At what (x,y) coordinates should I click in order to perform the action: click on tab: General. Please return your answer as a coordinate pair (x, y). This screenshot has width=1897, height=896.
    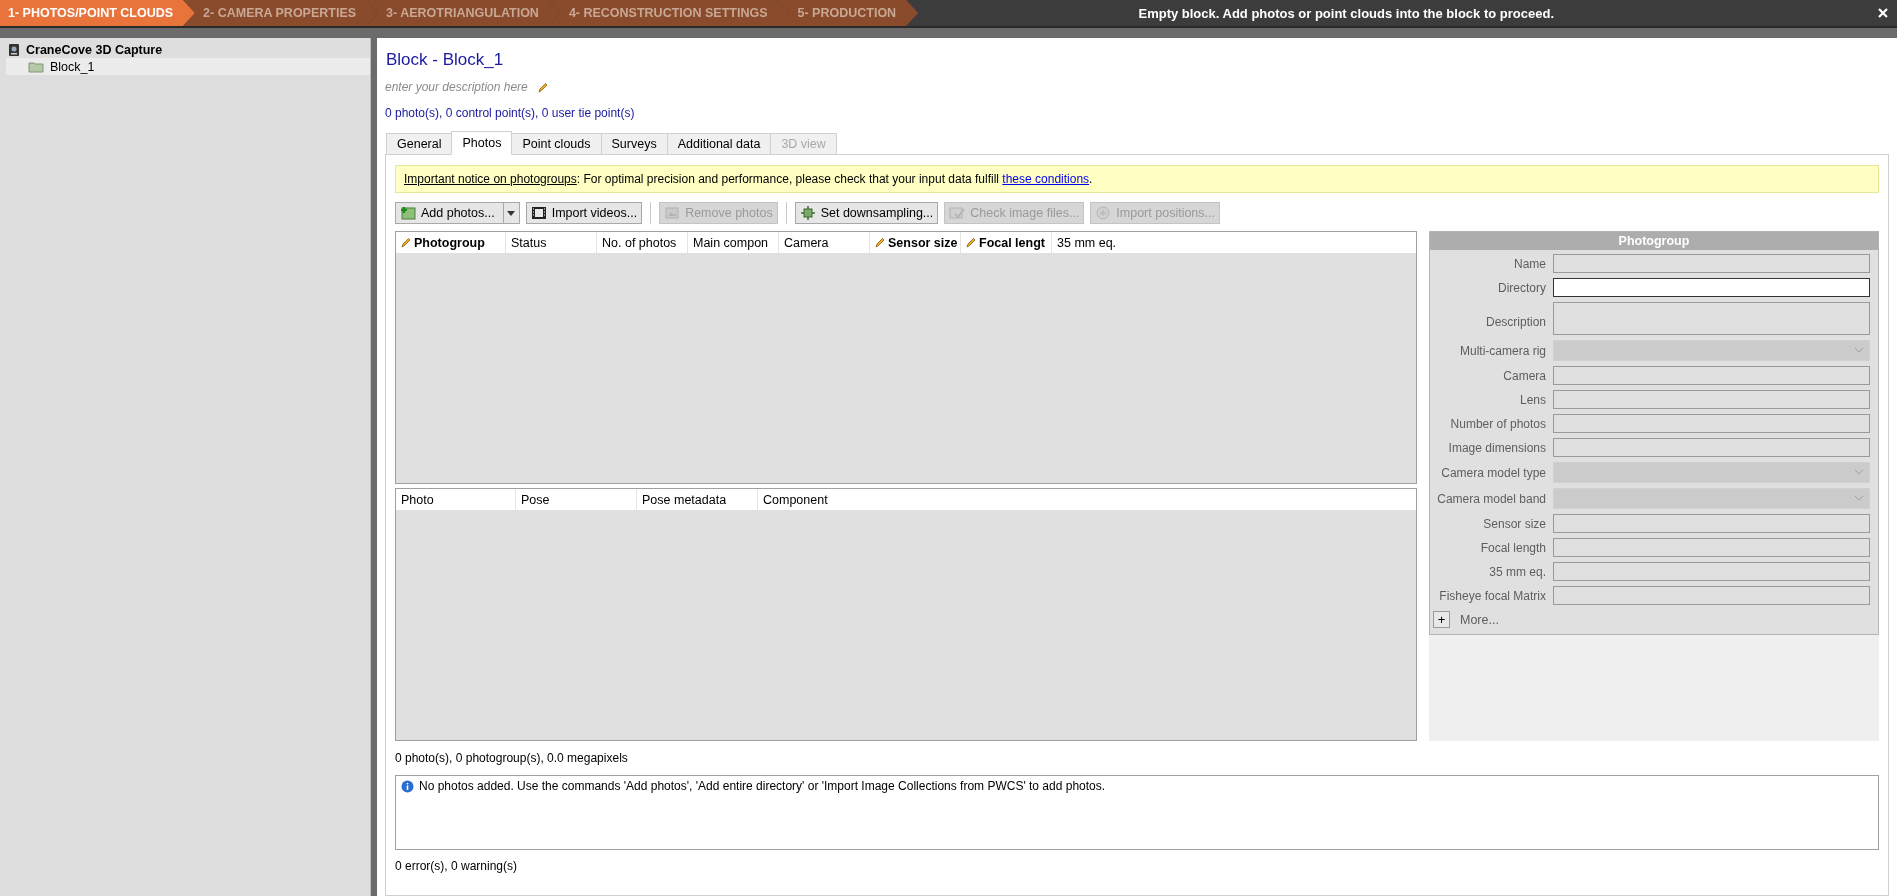
    Looking at the image, I should click on (419, 144).